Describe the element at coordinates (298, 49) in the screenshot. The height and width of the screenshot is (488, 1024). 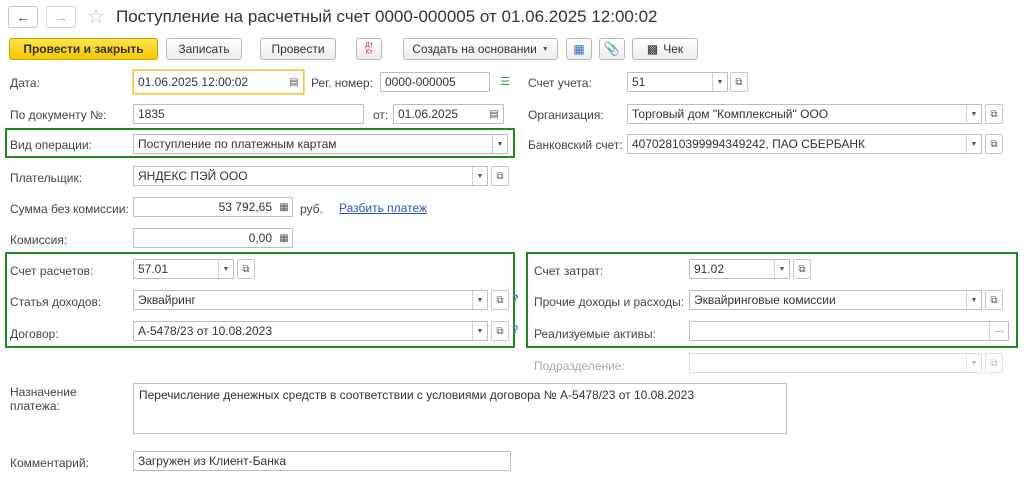
I see `post-button: Провести` at that location.